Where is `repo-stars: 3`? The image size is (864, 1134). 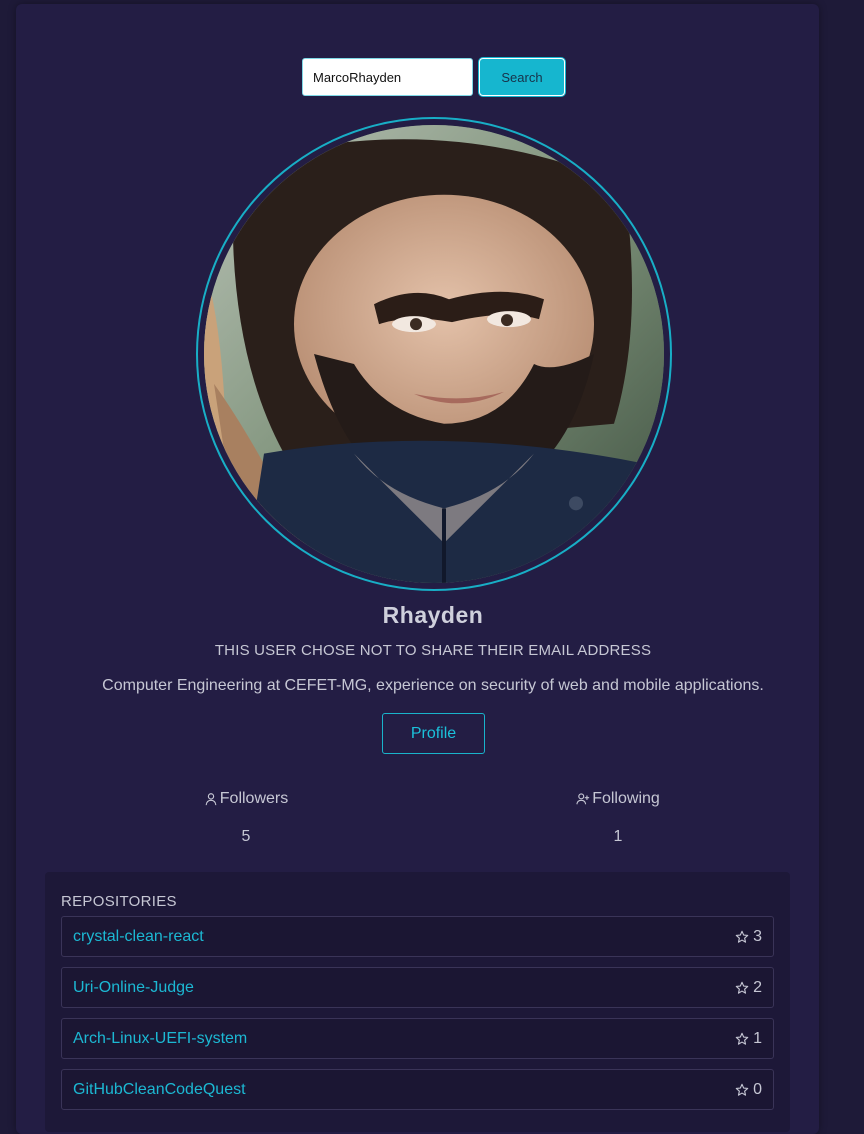 repo-stars: 3 is located at coordinates (748, 937).